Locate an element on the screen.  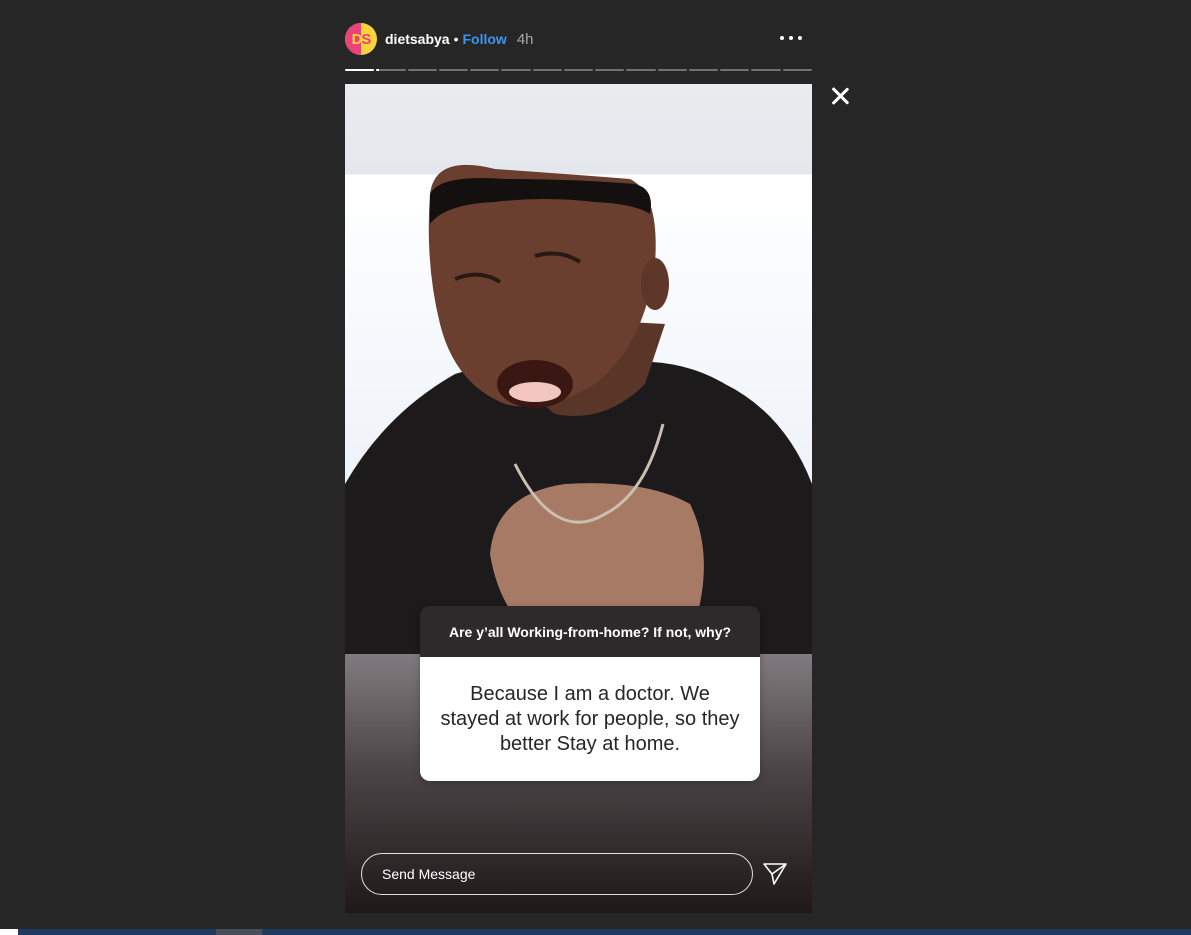
avatar: DS is located at coordinates (361, 39).